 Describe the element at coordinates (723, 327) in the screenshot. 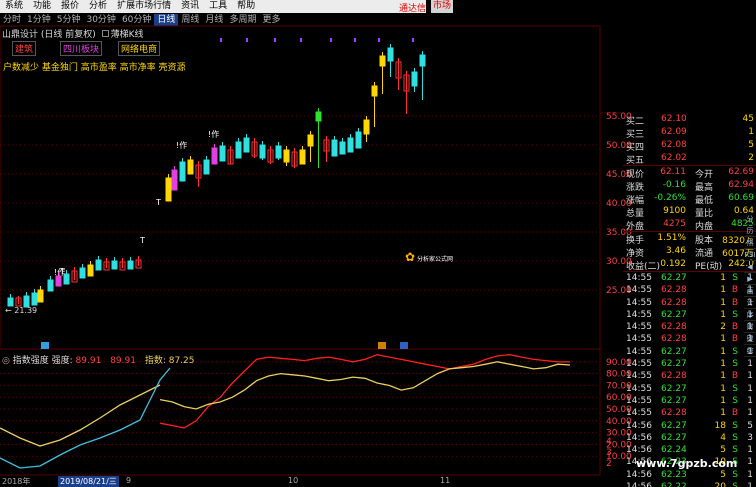

I see `tick-volume: 2` at that location.